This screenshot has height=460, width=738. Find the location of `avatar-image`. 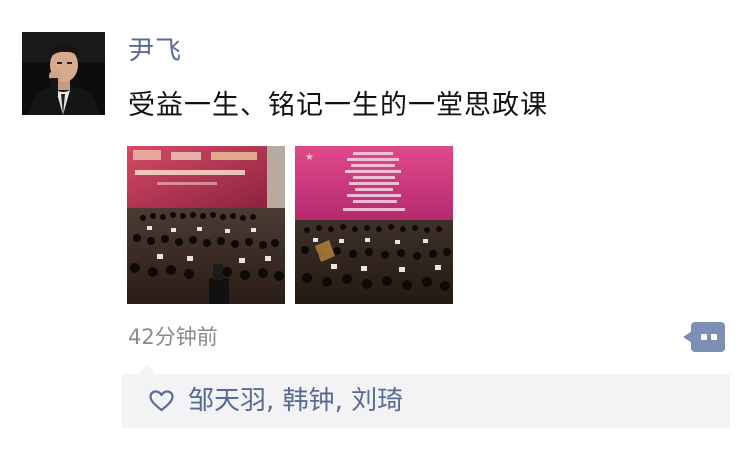

avatar-image is located at coordinates (63, 73).